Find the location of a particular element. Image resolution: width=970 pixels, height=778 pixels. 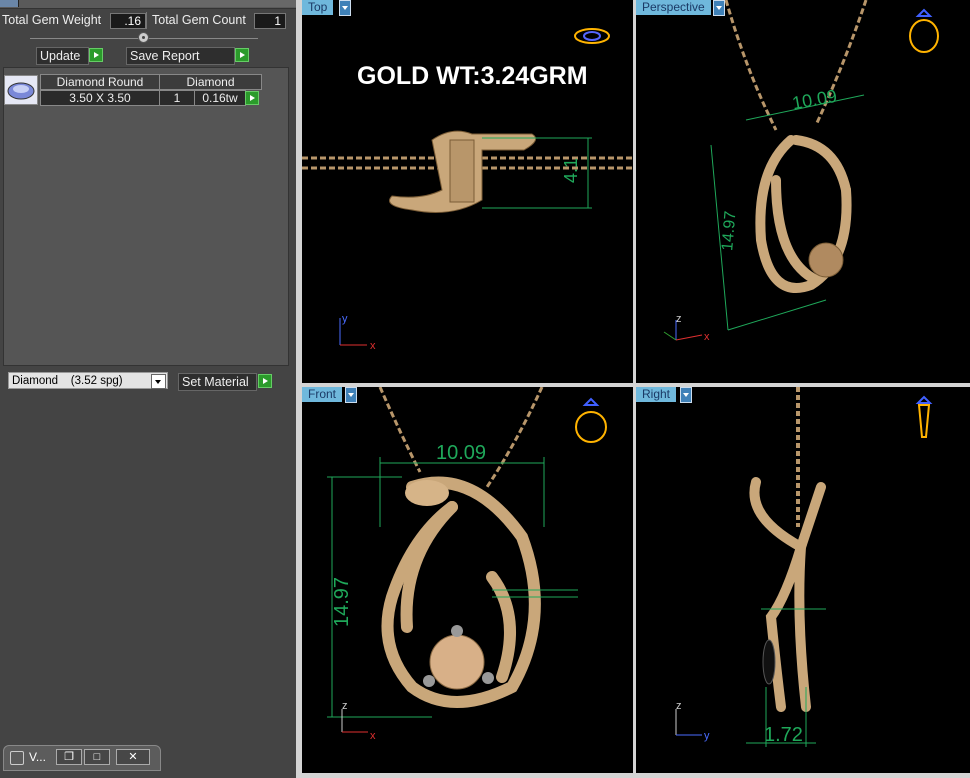

close-button: ✕ is located at coordinates (133, 757).